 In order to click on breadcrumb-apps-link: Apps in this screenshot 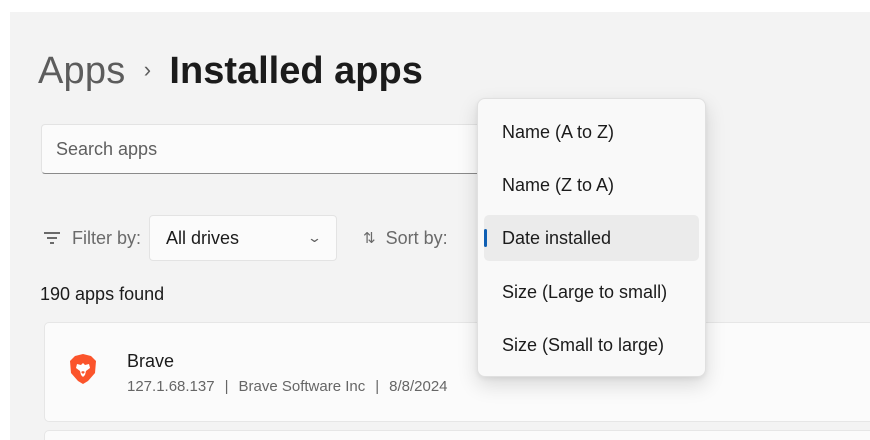, I will do `click(81, 71)`.